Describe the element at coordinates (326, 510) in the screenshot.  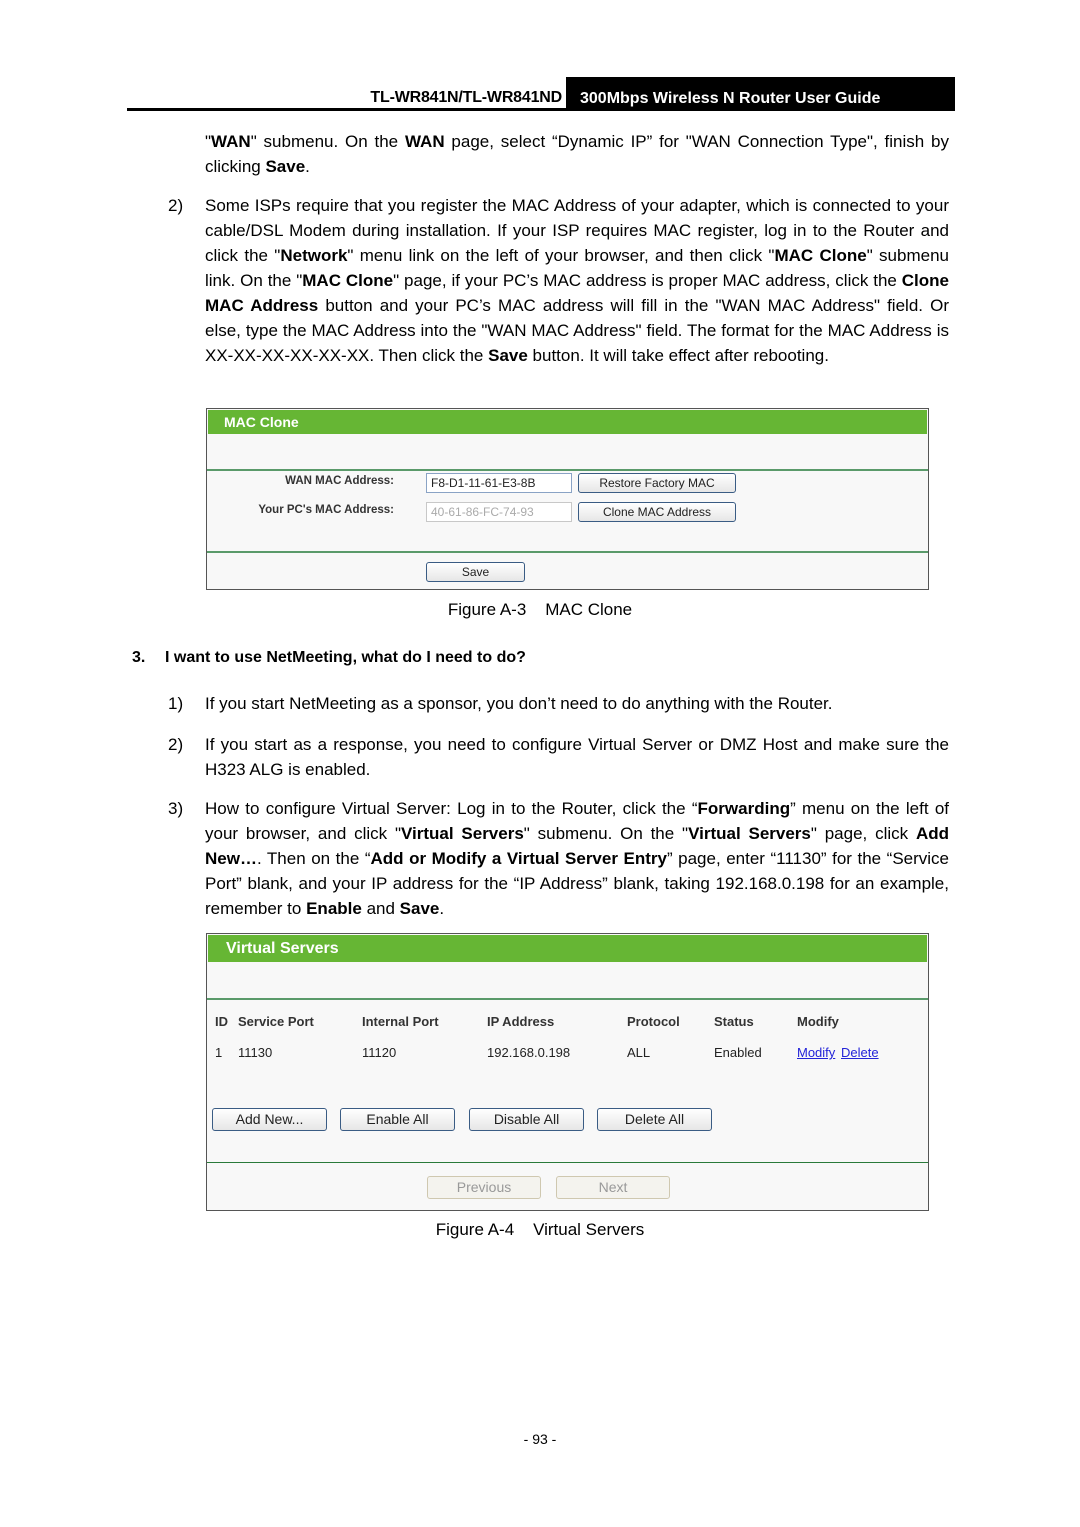
I see `pc-mac-label: Your PC's MAC Address:` at that location.